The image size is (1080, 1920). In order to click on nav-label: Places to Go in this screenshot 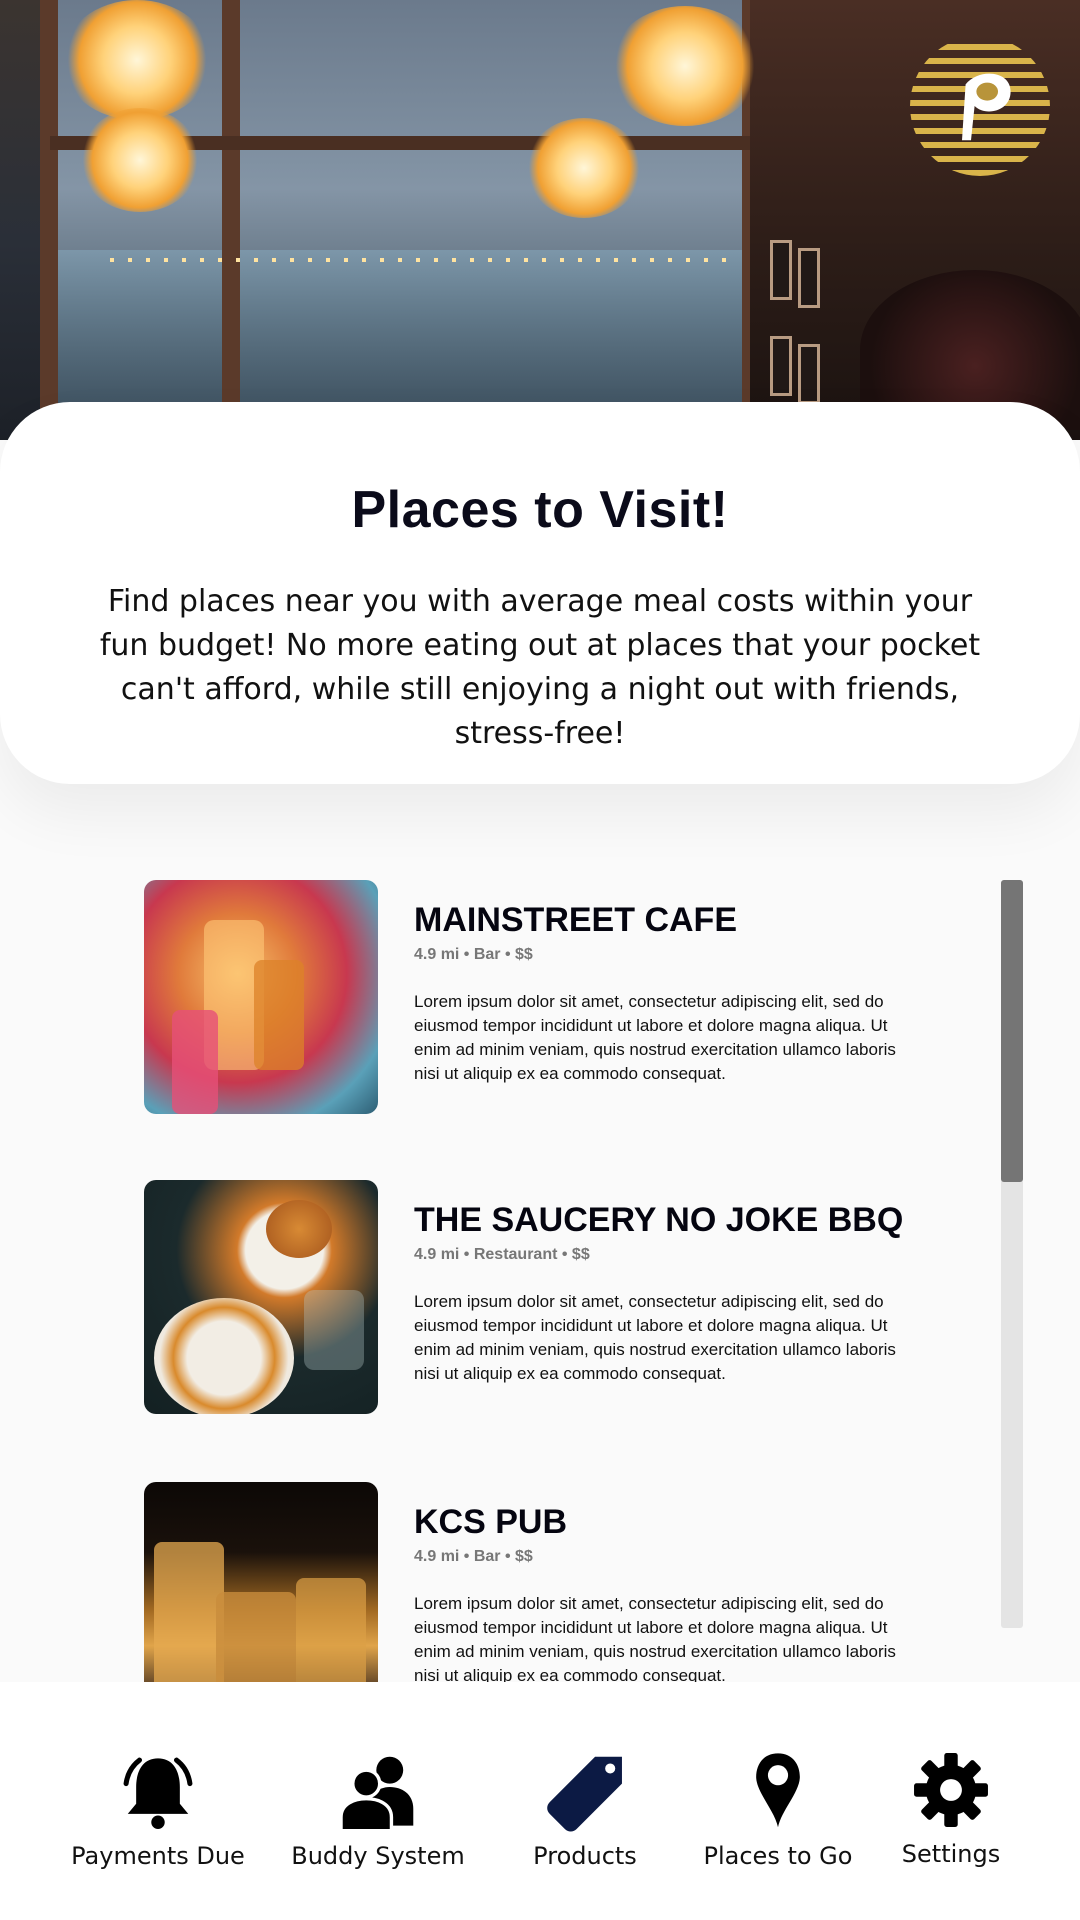, I will do `click(778, 1856)`.